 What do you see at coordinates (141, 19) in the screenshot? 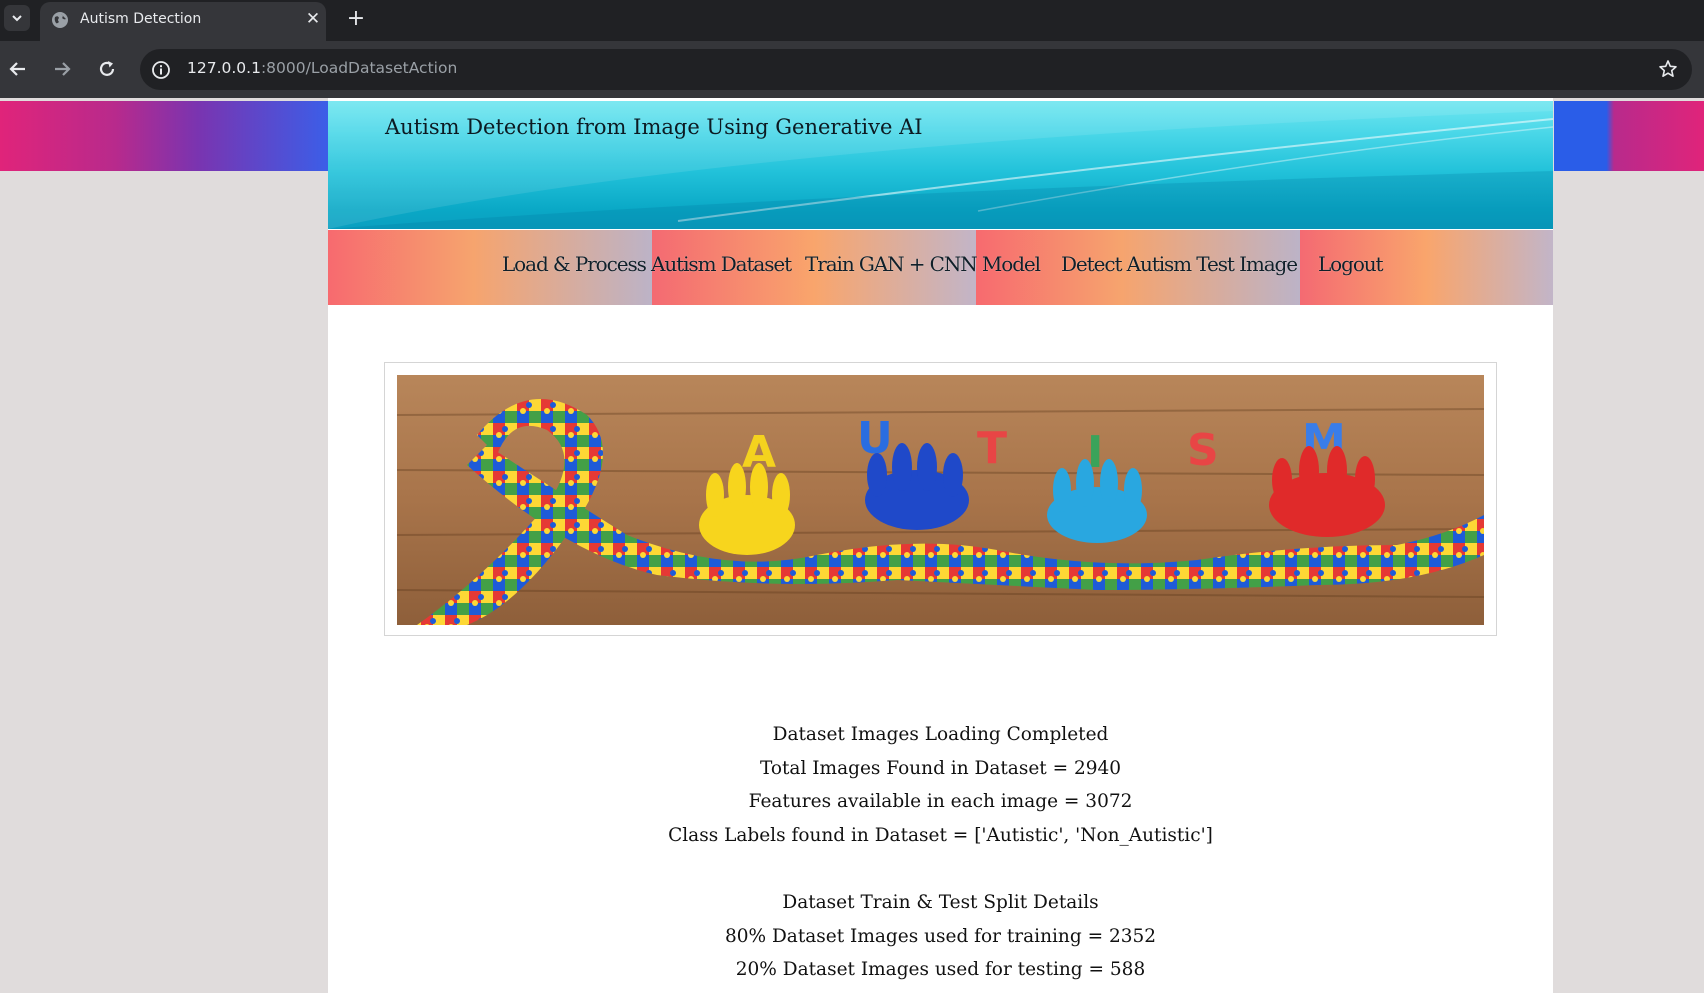
I see `tab-title: Autism Detection` at bounding box center [141, 19].